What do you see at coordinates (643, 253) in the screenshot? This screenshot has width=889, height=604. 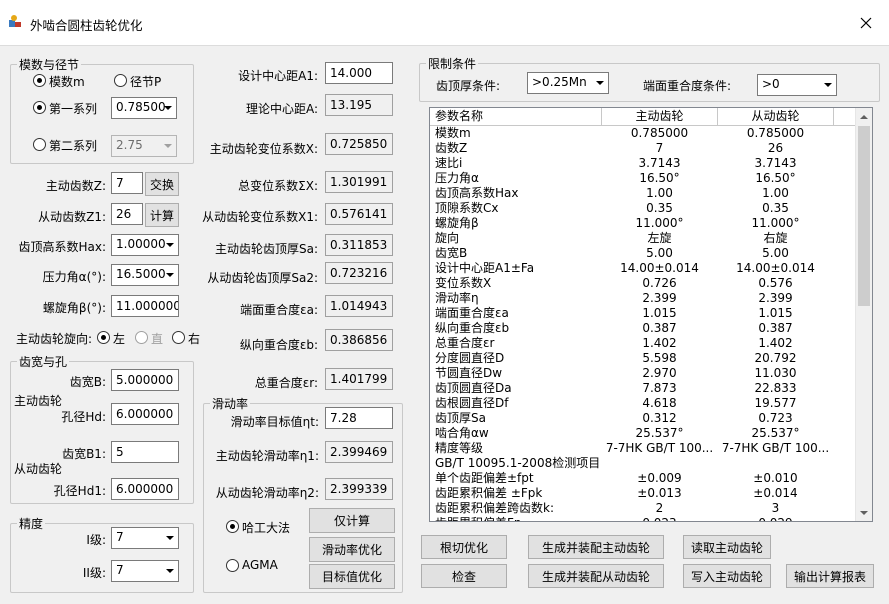 I see `table-row: 齿宽B 5.00 5.00` at bounding box center [643, 253].